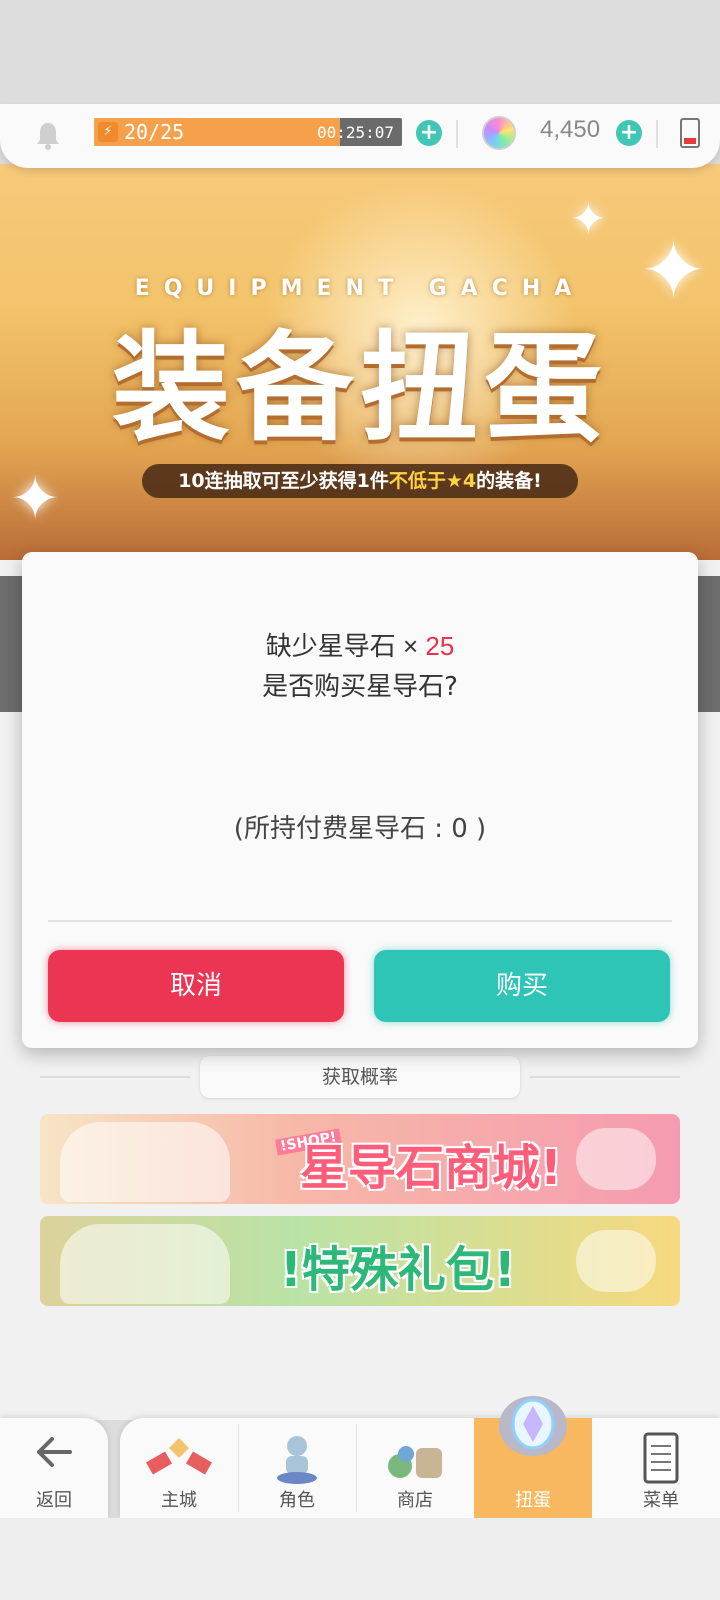 This screenshot has height=1600, width=720. I want to click on held-paid-stones: (所持付费星导石 : 0 ), so click(360, 829).